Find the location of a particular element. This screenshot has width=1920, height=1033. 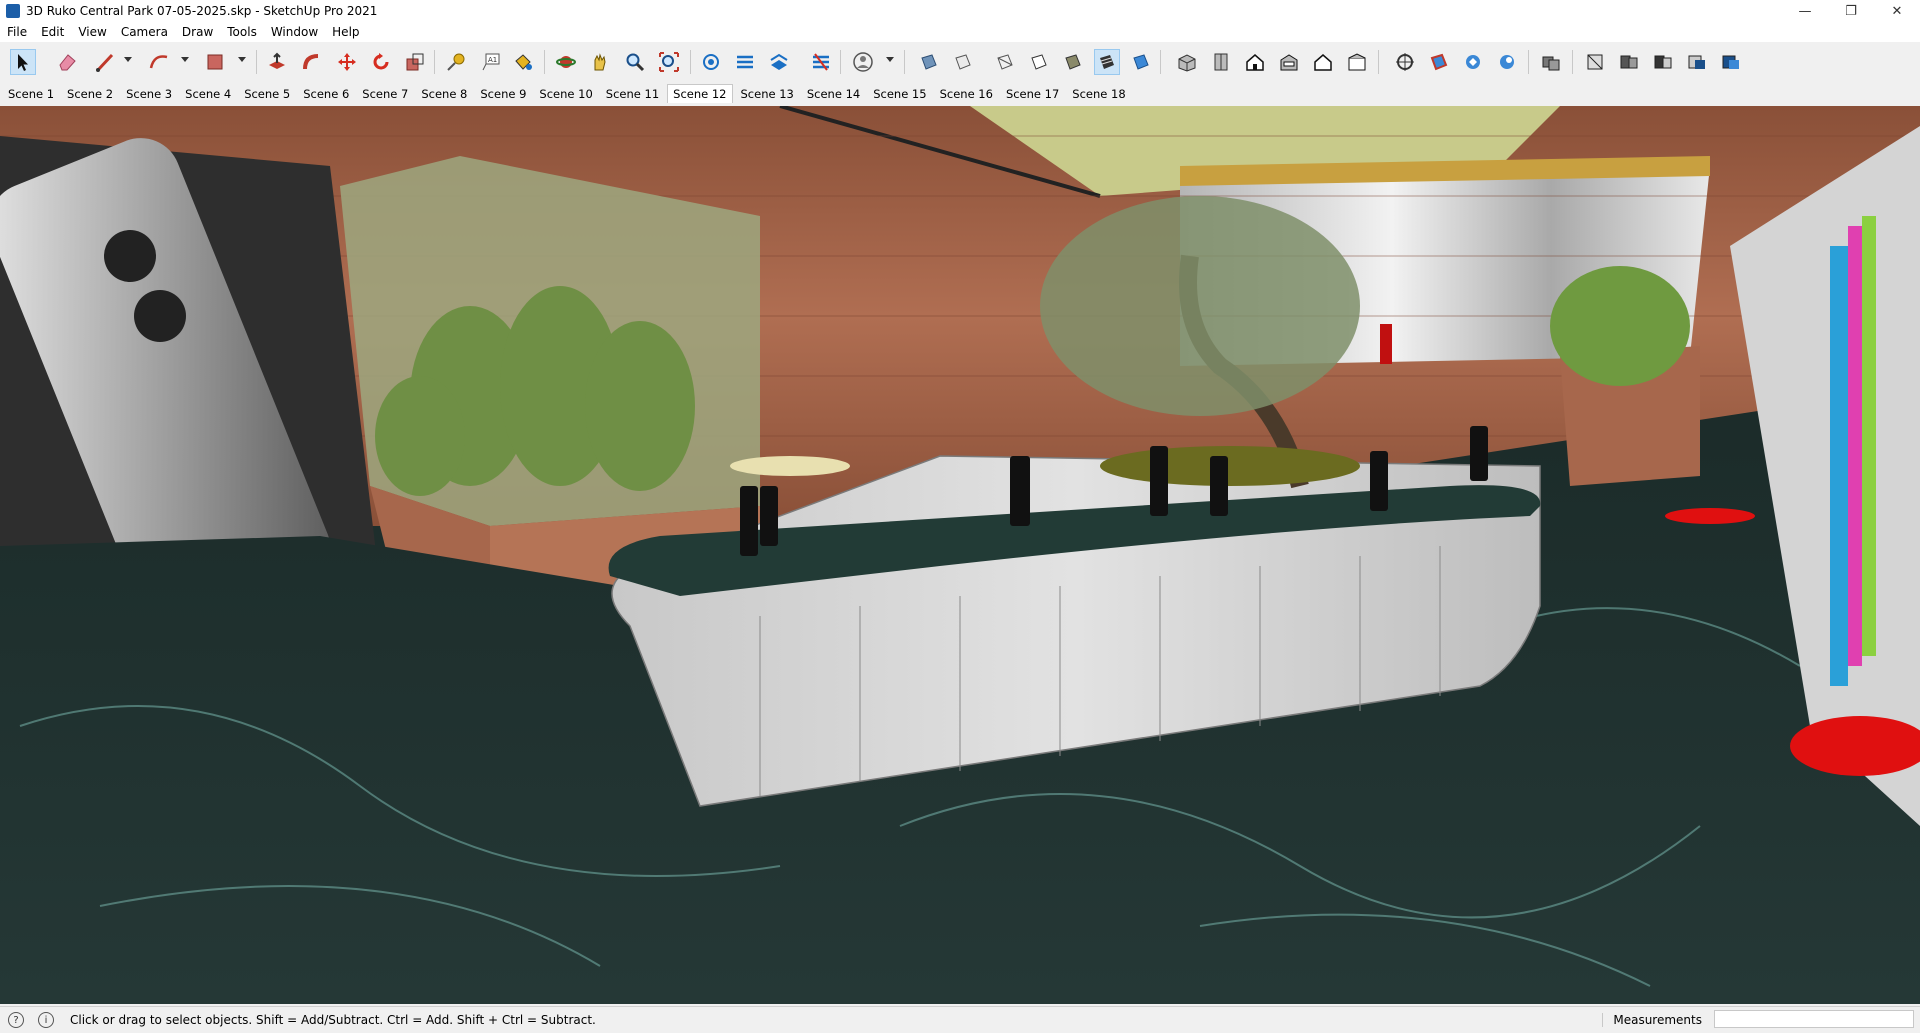

zoom-extents-tool-icon is located at coordinates (669, 62).